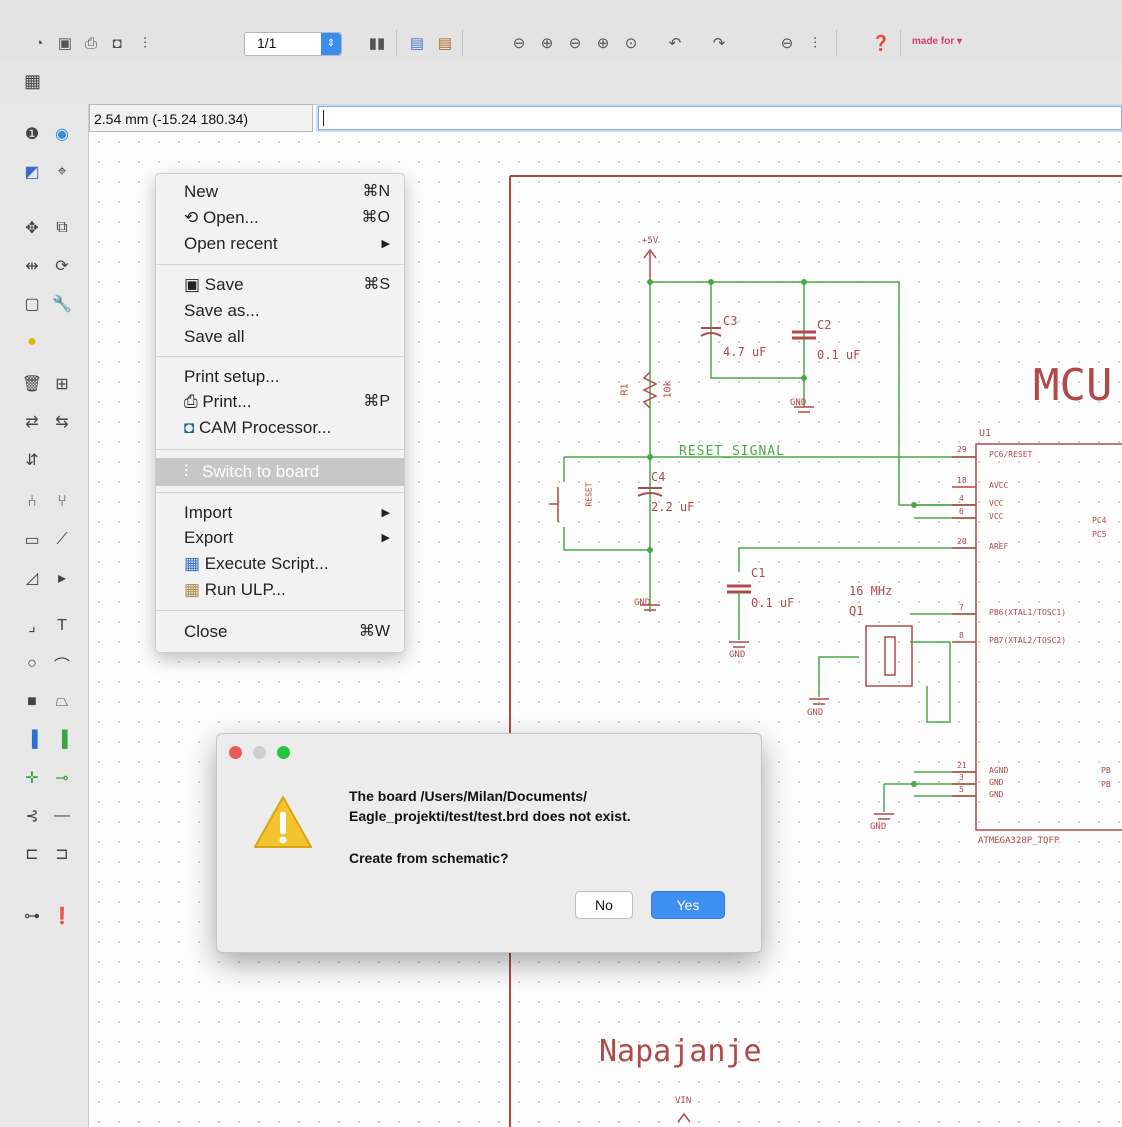 This screenshot has width=1122, height=1127. Describe the element at coordinates (32, 626) in the screenshot. I see `wire-icon: ⌟` at that location.